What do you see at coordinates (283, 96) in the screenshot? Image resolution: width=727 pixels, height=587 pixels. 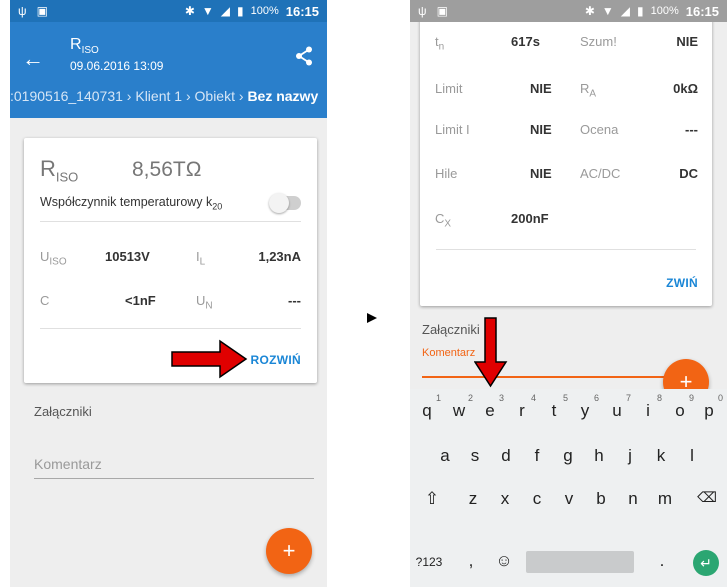 I see `breadcrumb-current: Bez nazwy` at bounding box center [283, 96].